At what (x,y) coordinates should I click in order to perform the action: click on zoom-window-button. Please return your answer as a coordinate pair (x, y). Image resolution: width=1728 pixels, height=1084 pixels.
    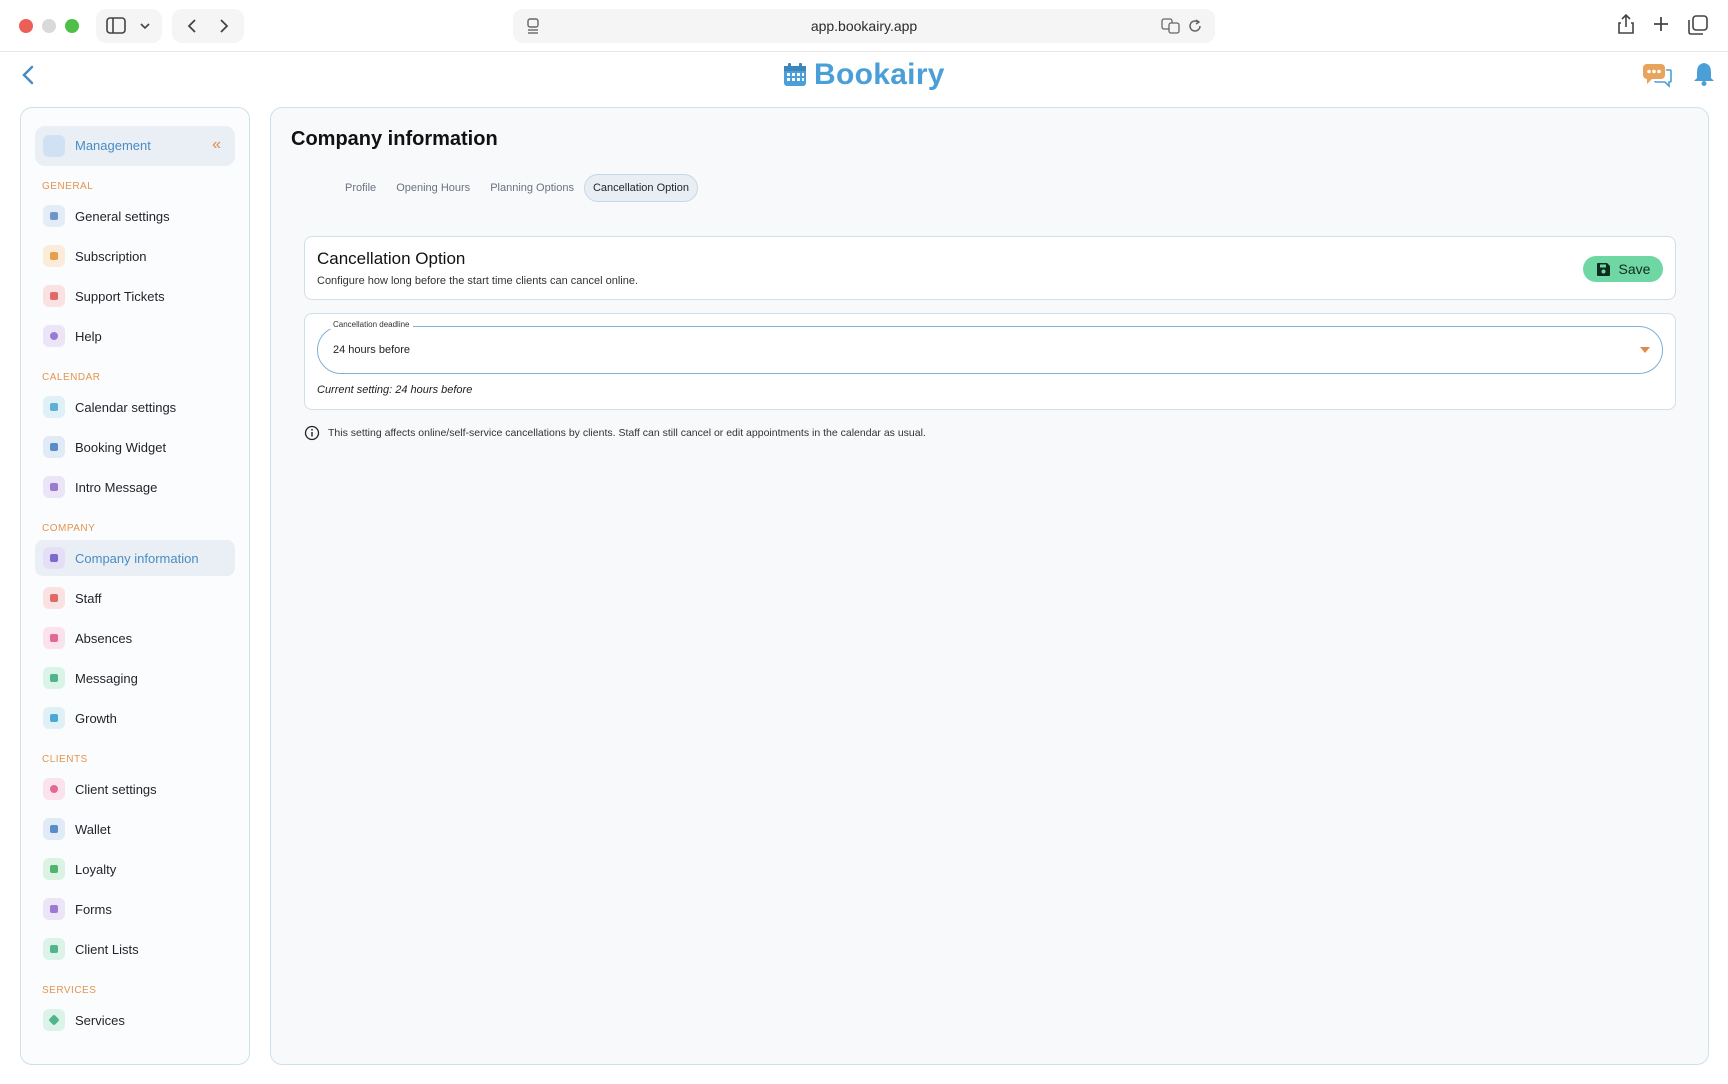
    Looking at the image, I should click on (72, 26).